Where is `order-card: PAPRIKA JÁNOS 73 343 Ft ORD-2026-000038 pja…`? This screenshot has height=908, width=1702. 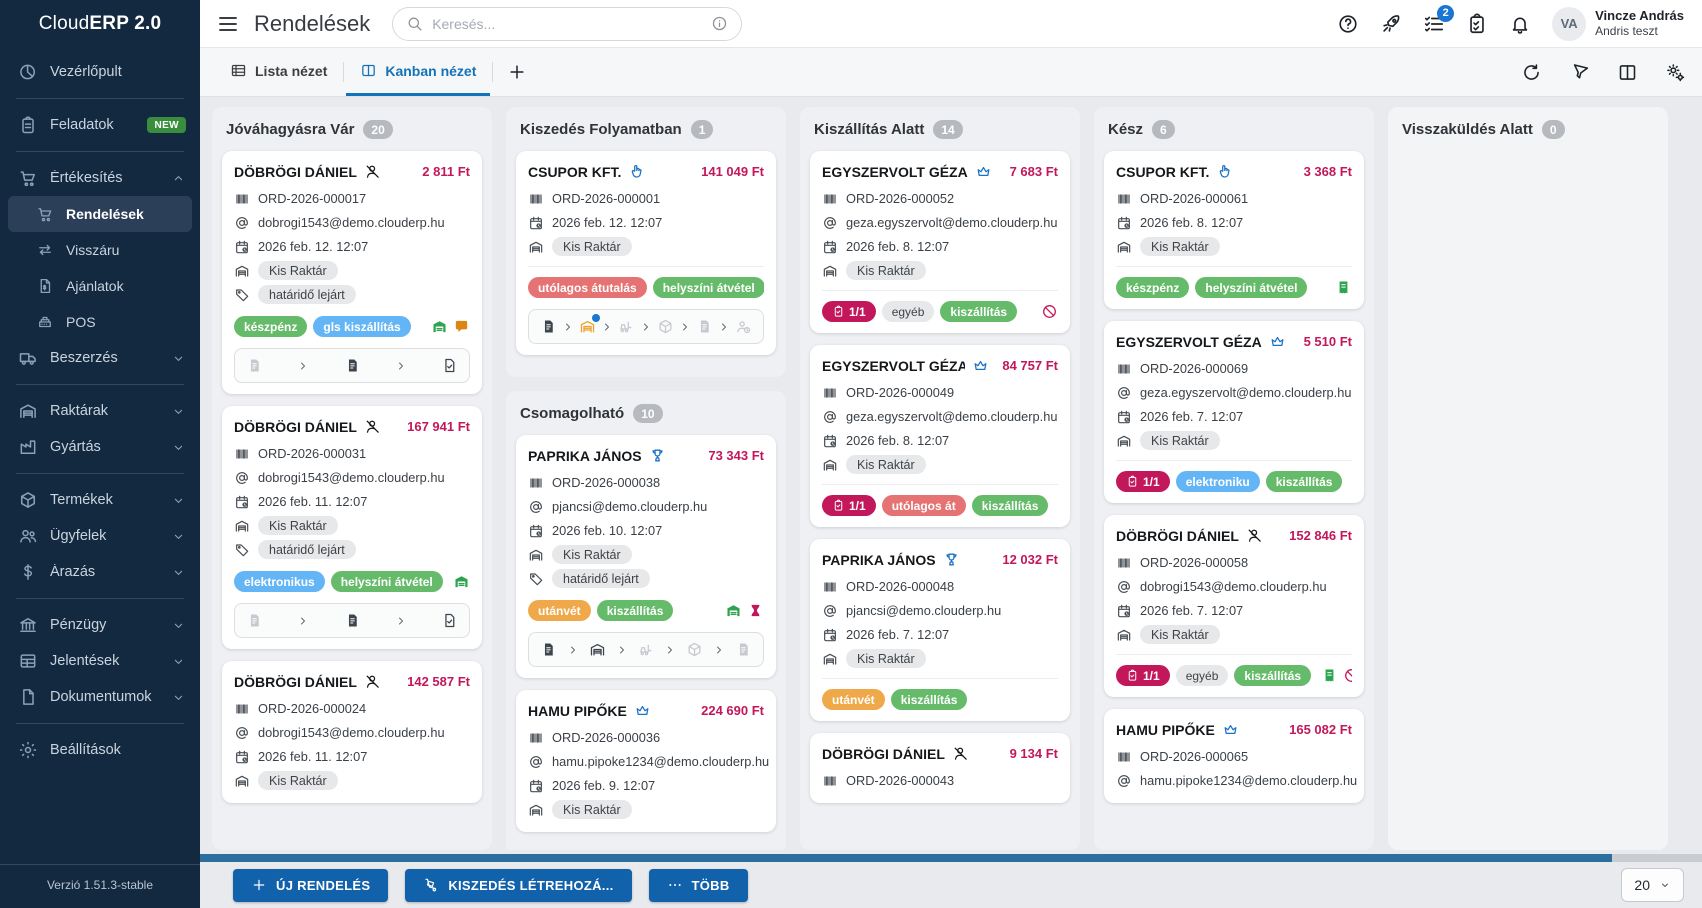
order-card: PAPRIKA JÁNOS 73 343 Ft ORD-2026-000038 pja… is located at coordinates (646, 556).